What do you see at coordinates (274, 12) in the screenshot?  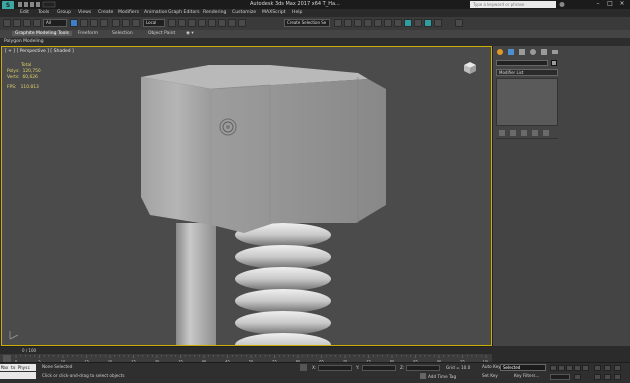 I see `menu-maxscript: MAXScript` at bounding box center [274, 12].